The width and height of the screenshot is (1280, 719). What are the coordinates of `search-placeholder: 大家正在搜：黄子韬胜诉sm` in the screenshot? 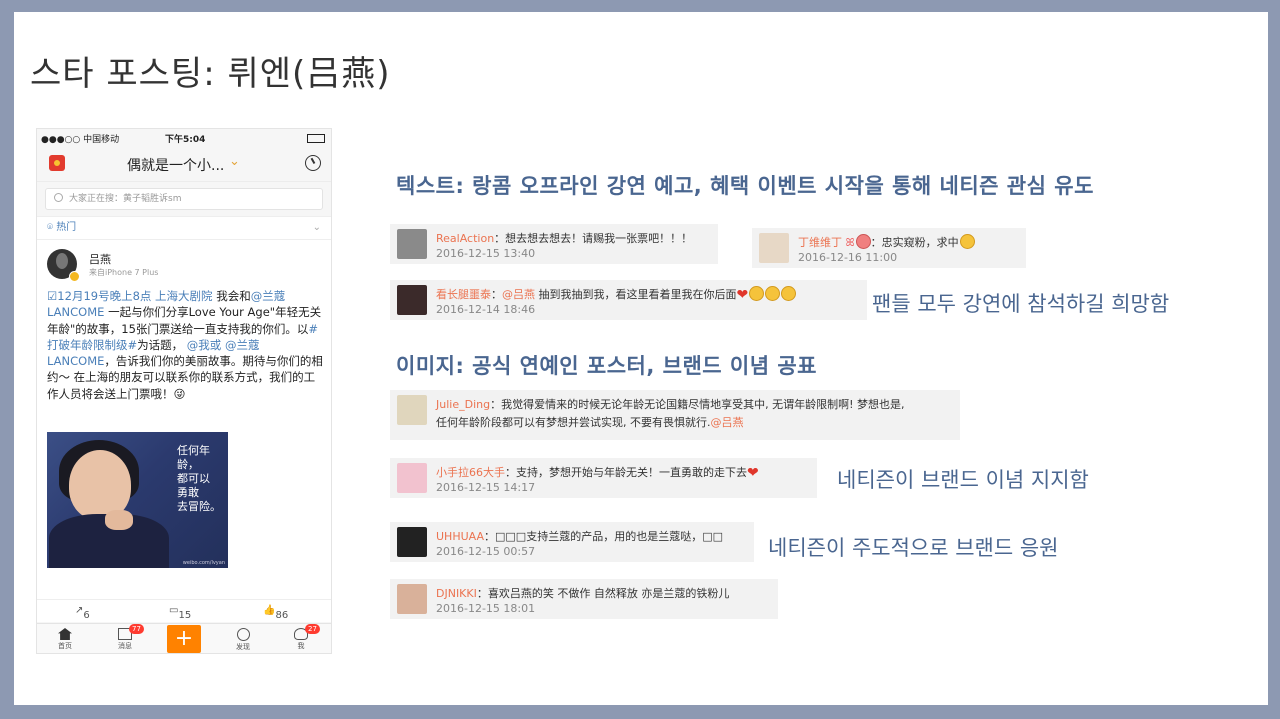 It's located at (125, 199).